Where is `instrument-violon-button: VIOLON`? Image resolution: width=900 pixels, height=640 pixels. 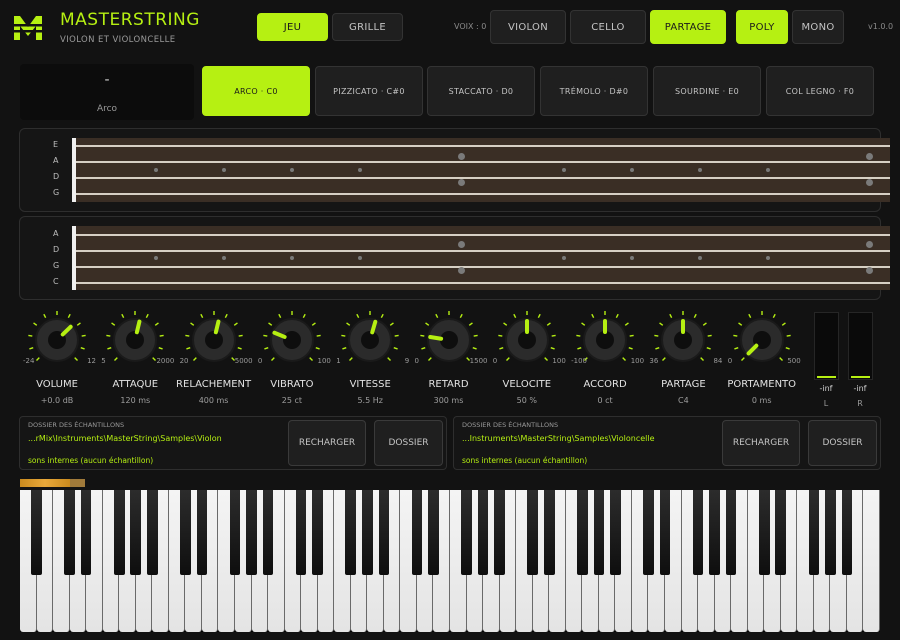
instrument-violon-button: VIOLON is located at coordinates (528, 27).